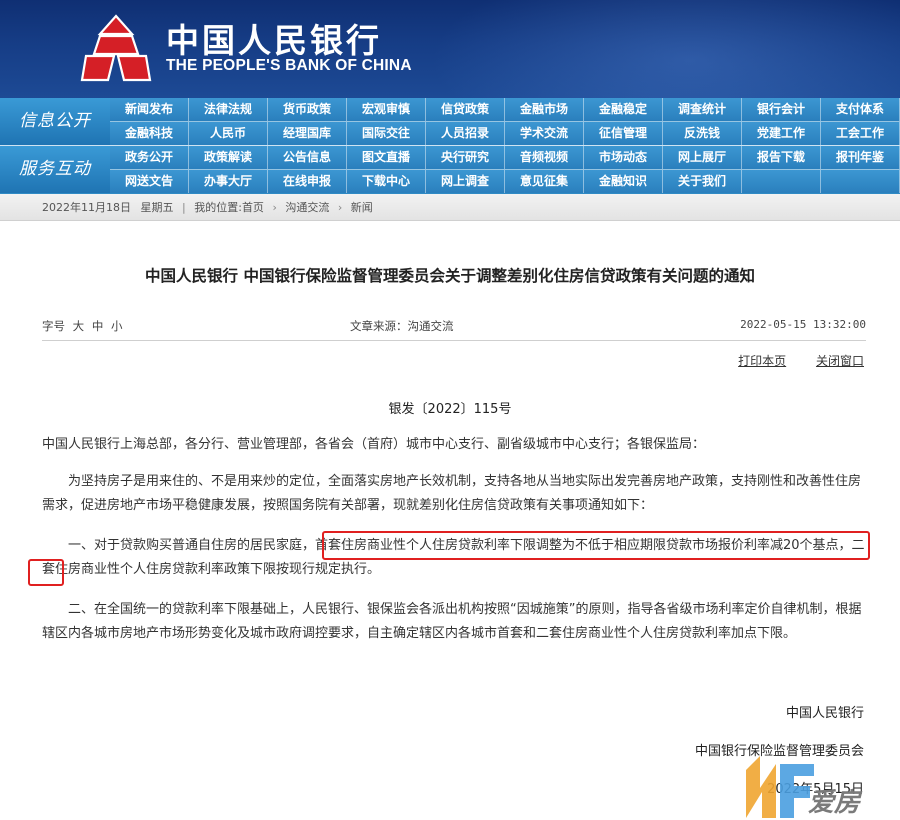 This screenshot has height=820, width=900. Describe the element at coordinates (544, 109) in the screenshot. I see `nav-item: 金融市场` at that location.